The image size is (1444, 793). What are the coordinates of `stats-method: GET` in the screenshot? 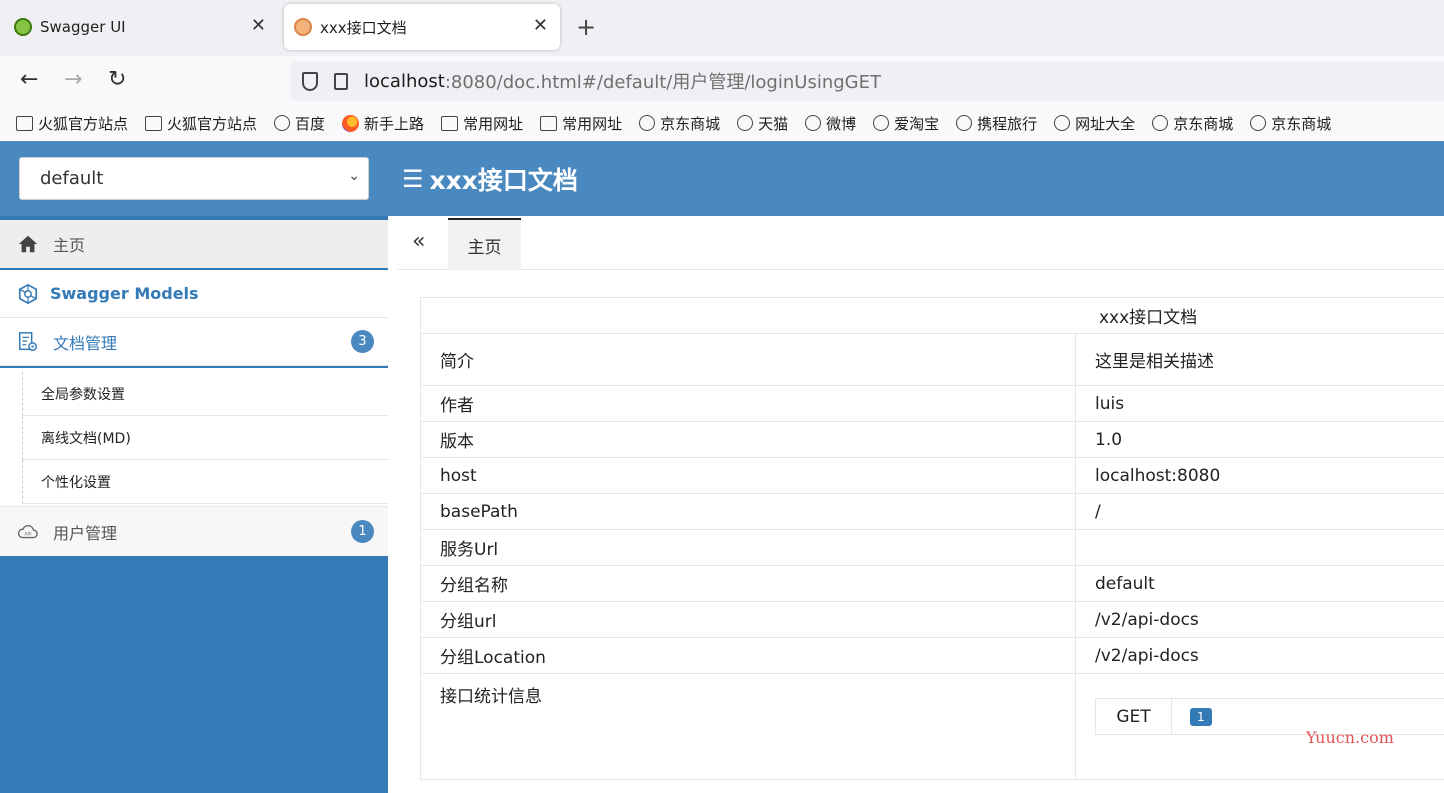 It's located at (1134, 716).